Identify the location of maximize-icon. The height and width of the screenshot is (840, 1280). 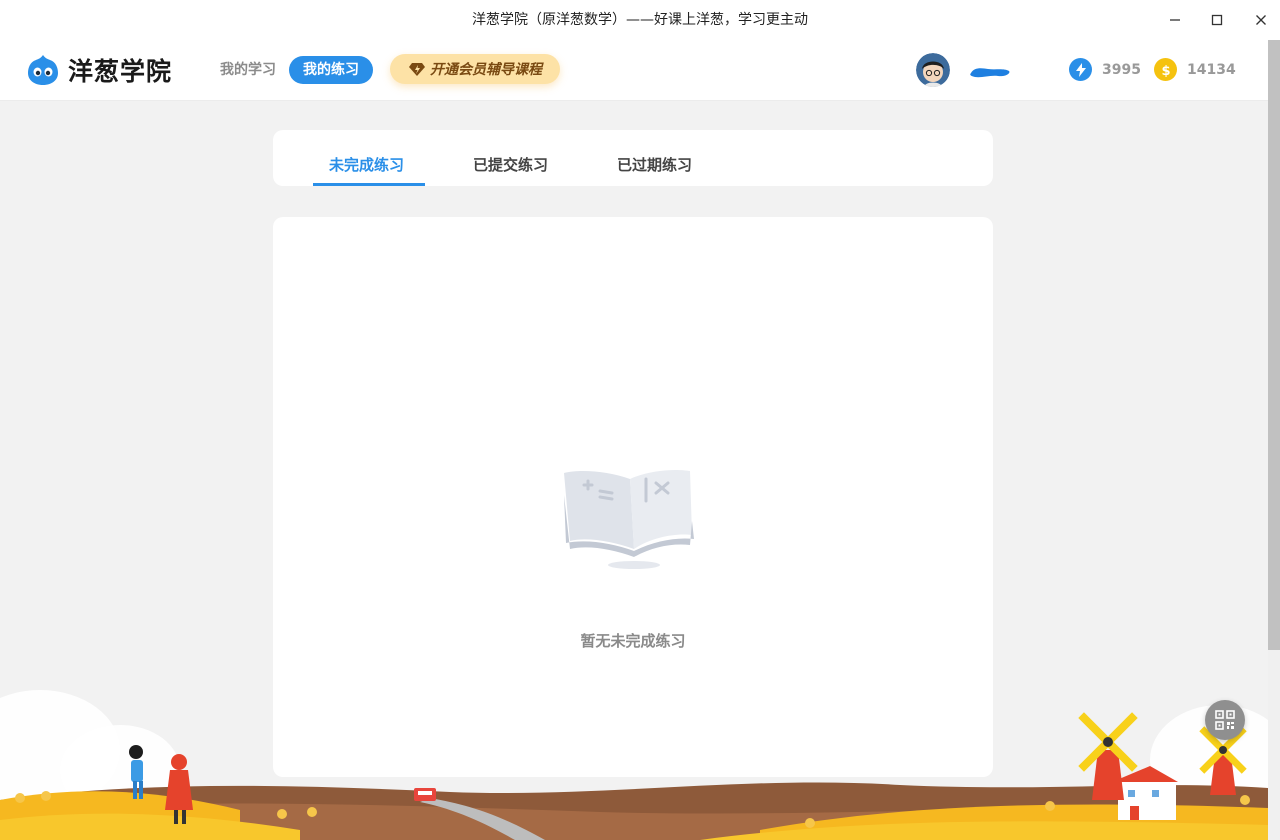
(1217, 20).